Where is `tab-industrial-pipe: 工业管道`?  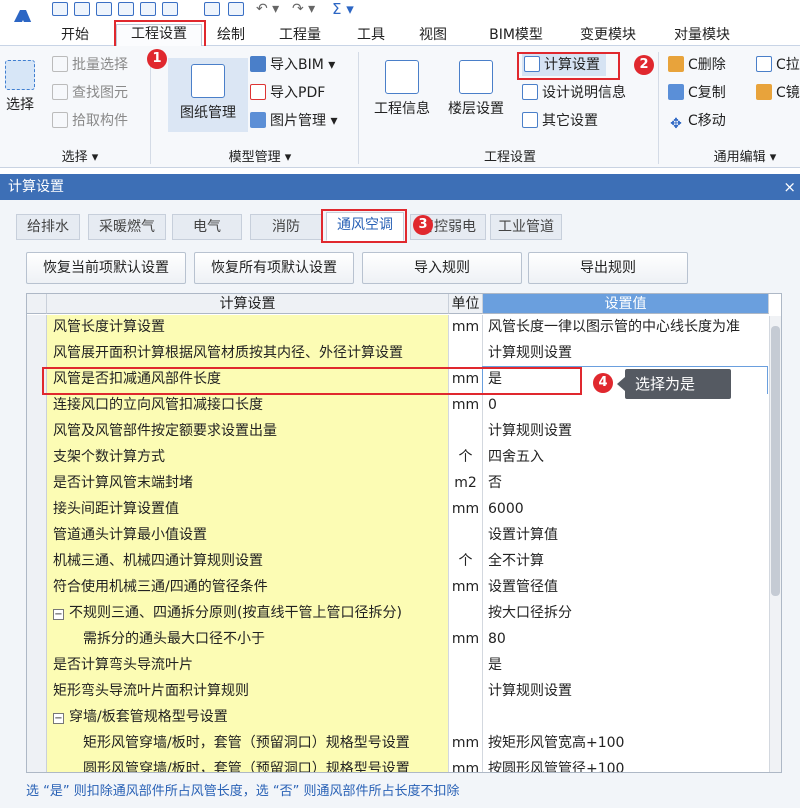
tab-industrial-pipe: 工业管道 is located at coordinates (526, 227).